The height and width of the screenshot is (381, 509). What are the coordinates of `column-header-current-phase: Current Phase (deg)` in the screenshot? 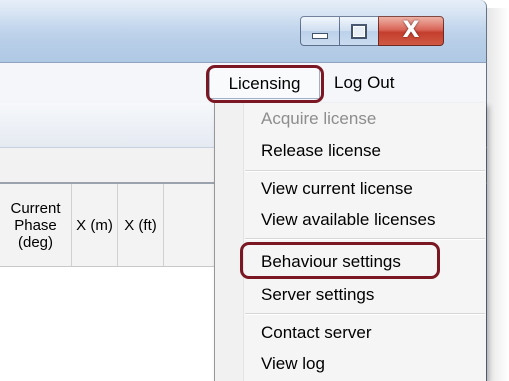 It's located at (36, 225).